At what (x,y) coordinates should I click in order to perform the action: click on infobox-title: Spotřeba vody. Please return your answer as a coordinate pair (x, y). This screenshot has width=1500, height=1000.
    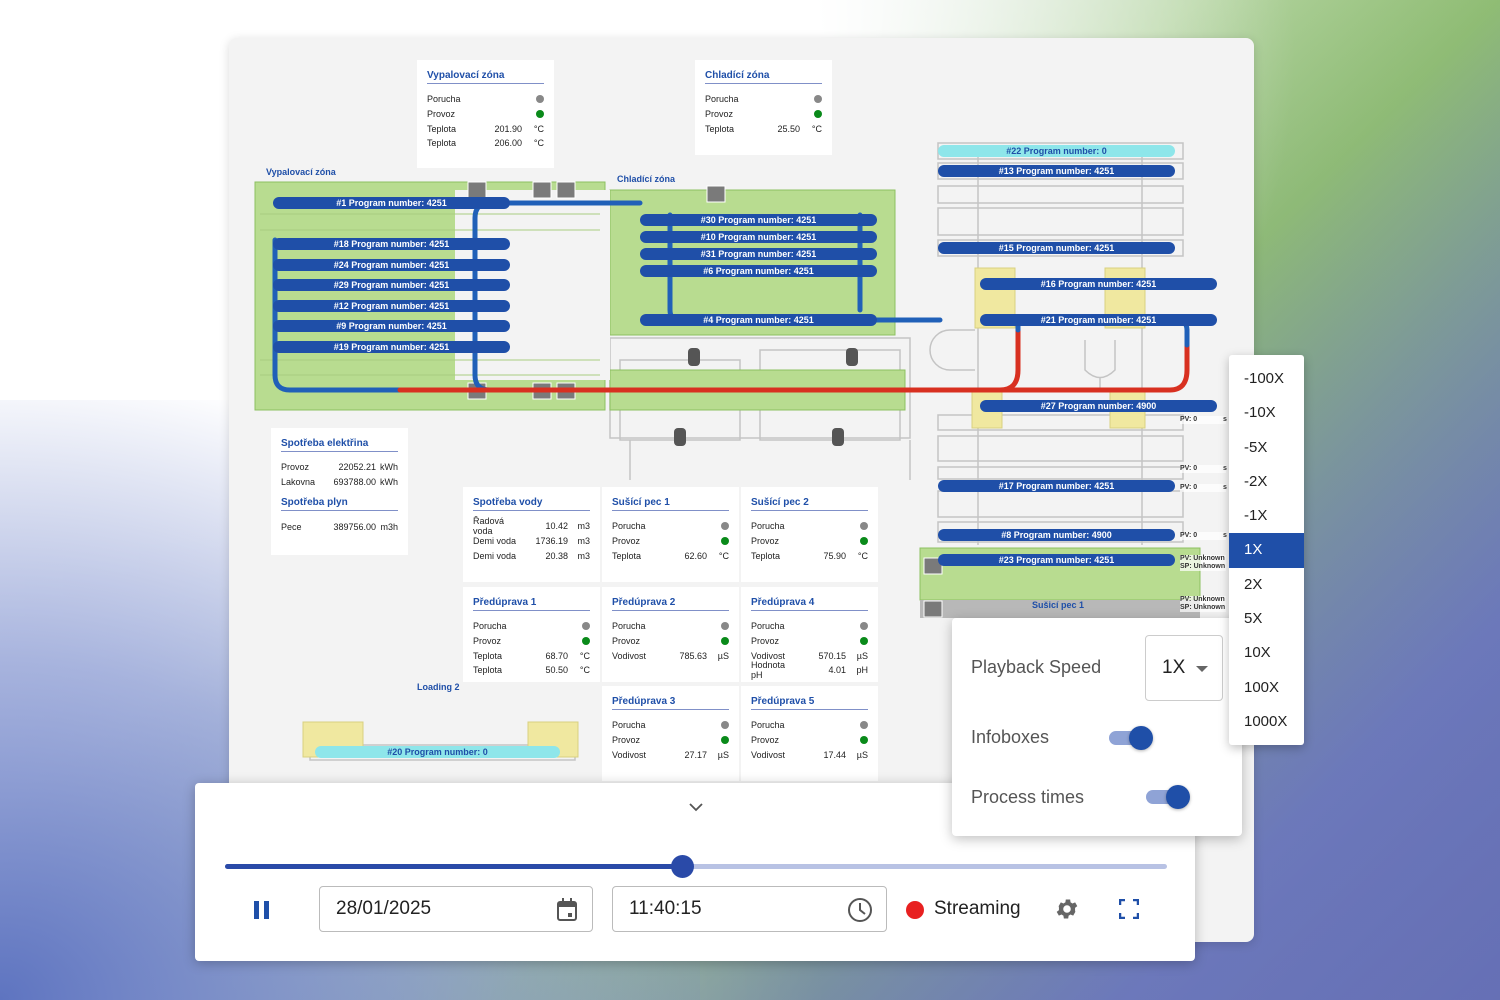
    Looking at the image, I should click on (531, 504).